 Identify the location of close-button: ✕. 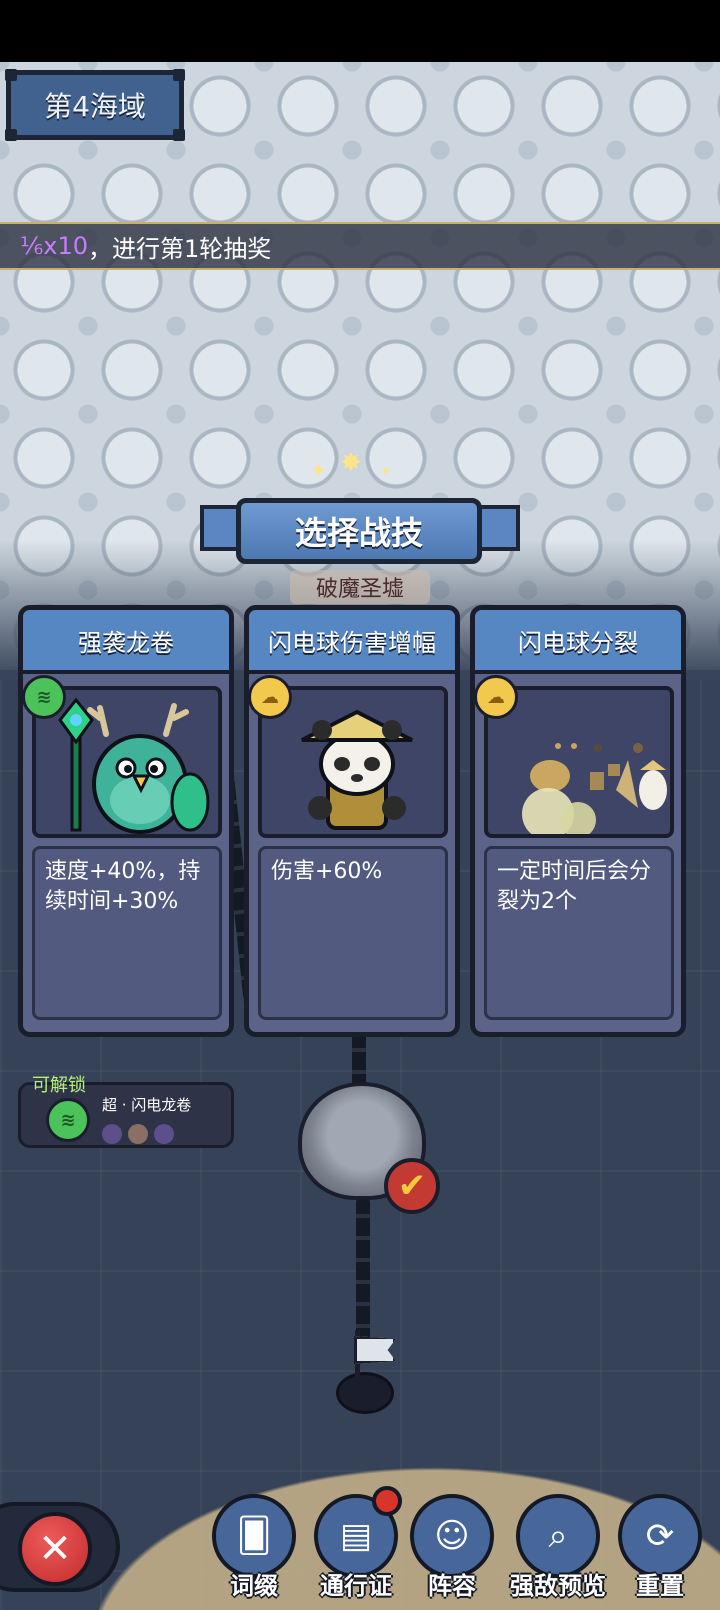
(55, 1549).